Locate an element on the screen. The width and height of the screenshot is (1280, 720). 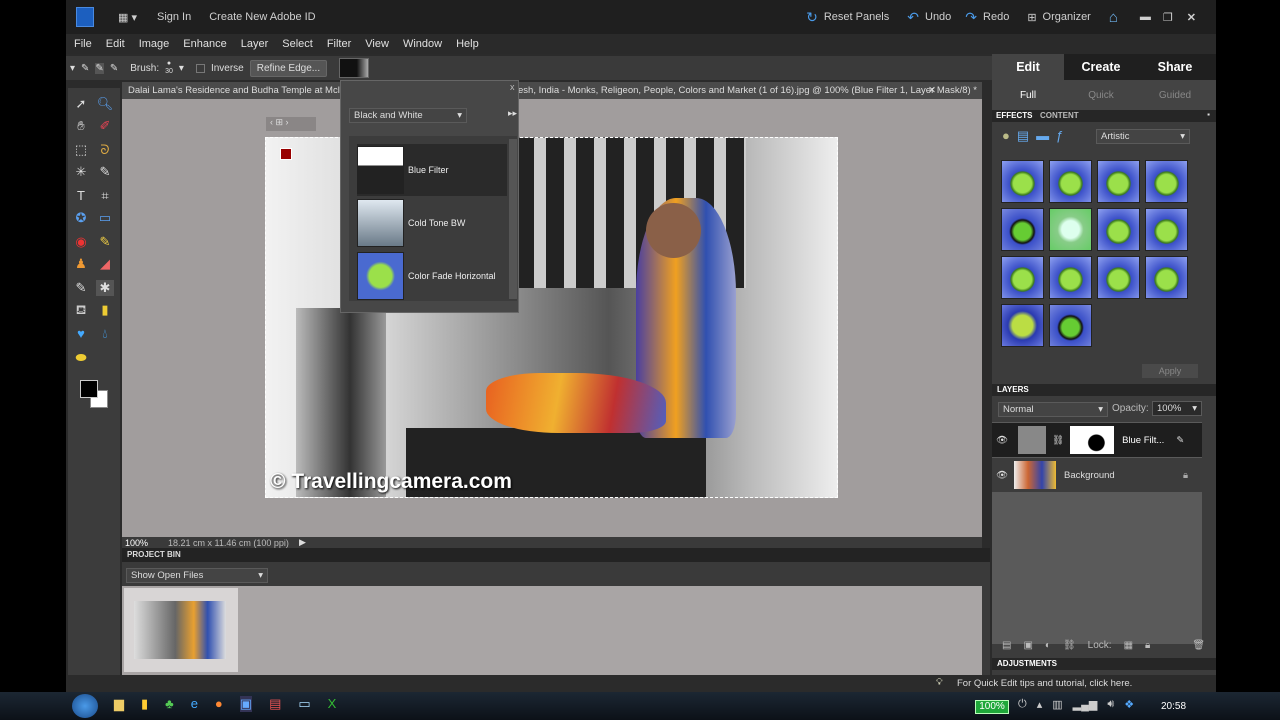
red-eye-tool-icon: ◉ is located at coordinates (81, 242).